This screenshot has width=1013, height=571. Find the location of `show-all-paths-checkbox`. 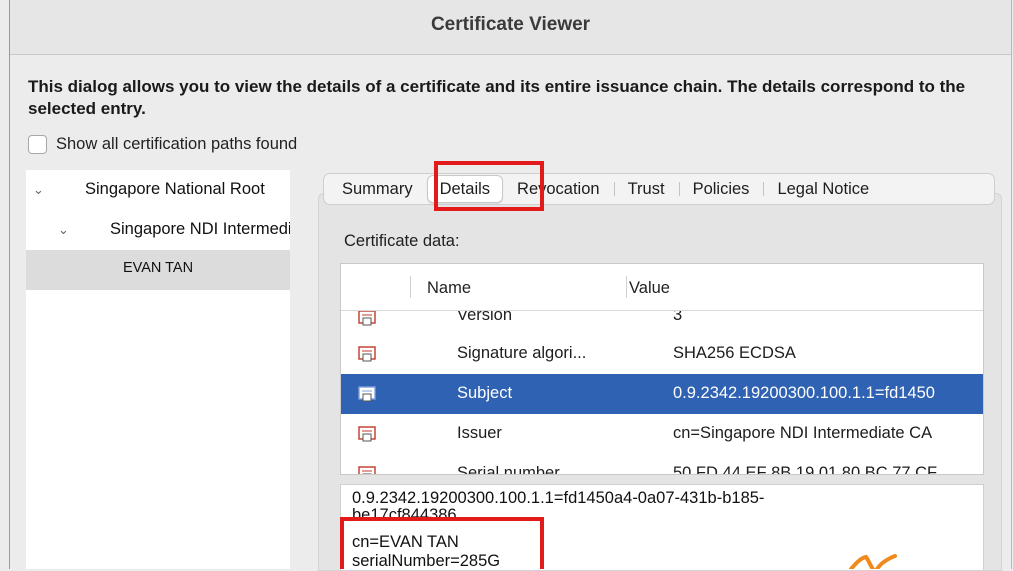

show-all-paths-checkbox is located at coordinates (37, 144).